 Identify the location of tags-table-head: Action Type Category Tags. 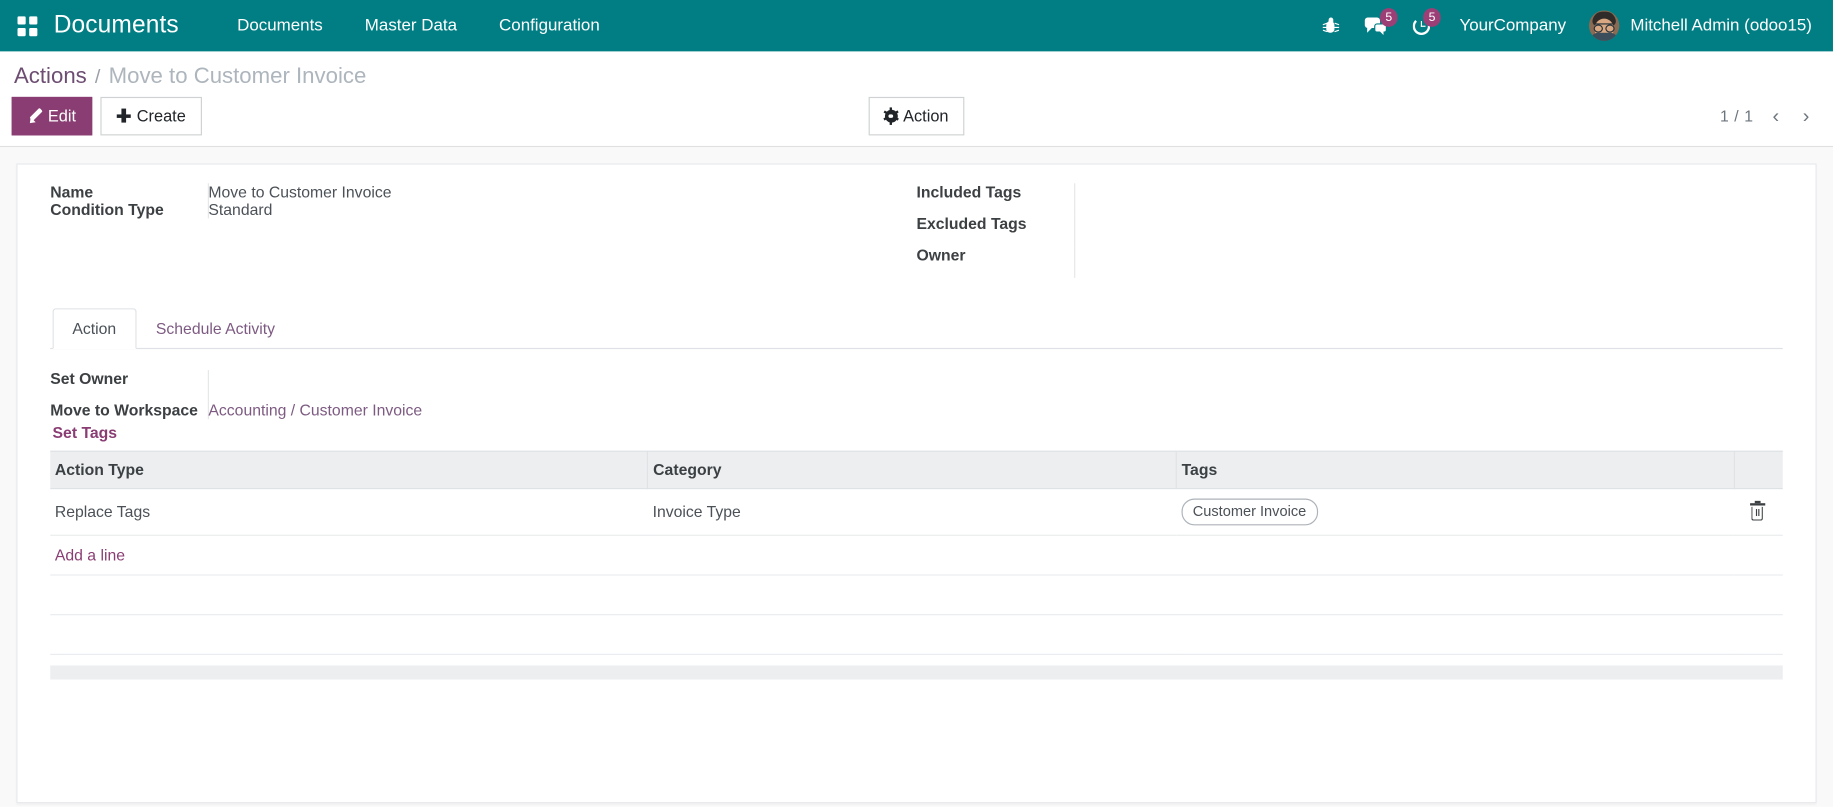
(916, 470).